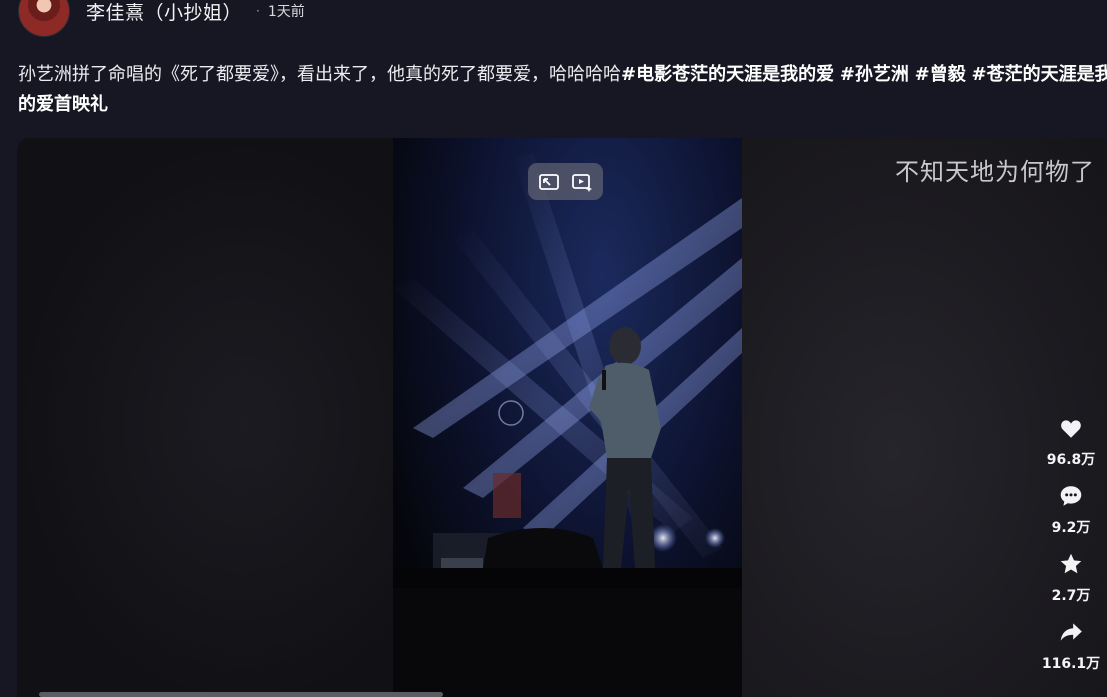 The width and height of the screenshot is (1107, 697). Describe the element at coordinates (995, 172) in the screenshot. I see `video-overlay-text: 不知天地为何物了` at that location.